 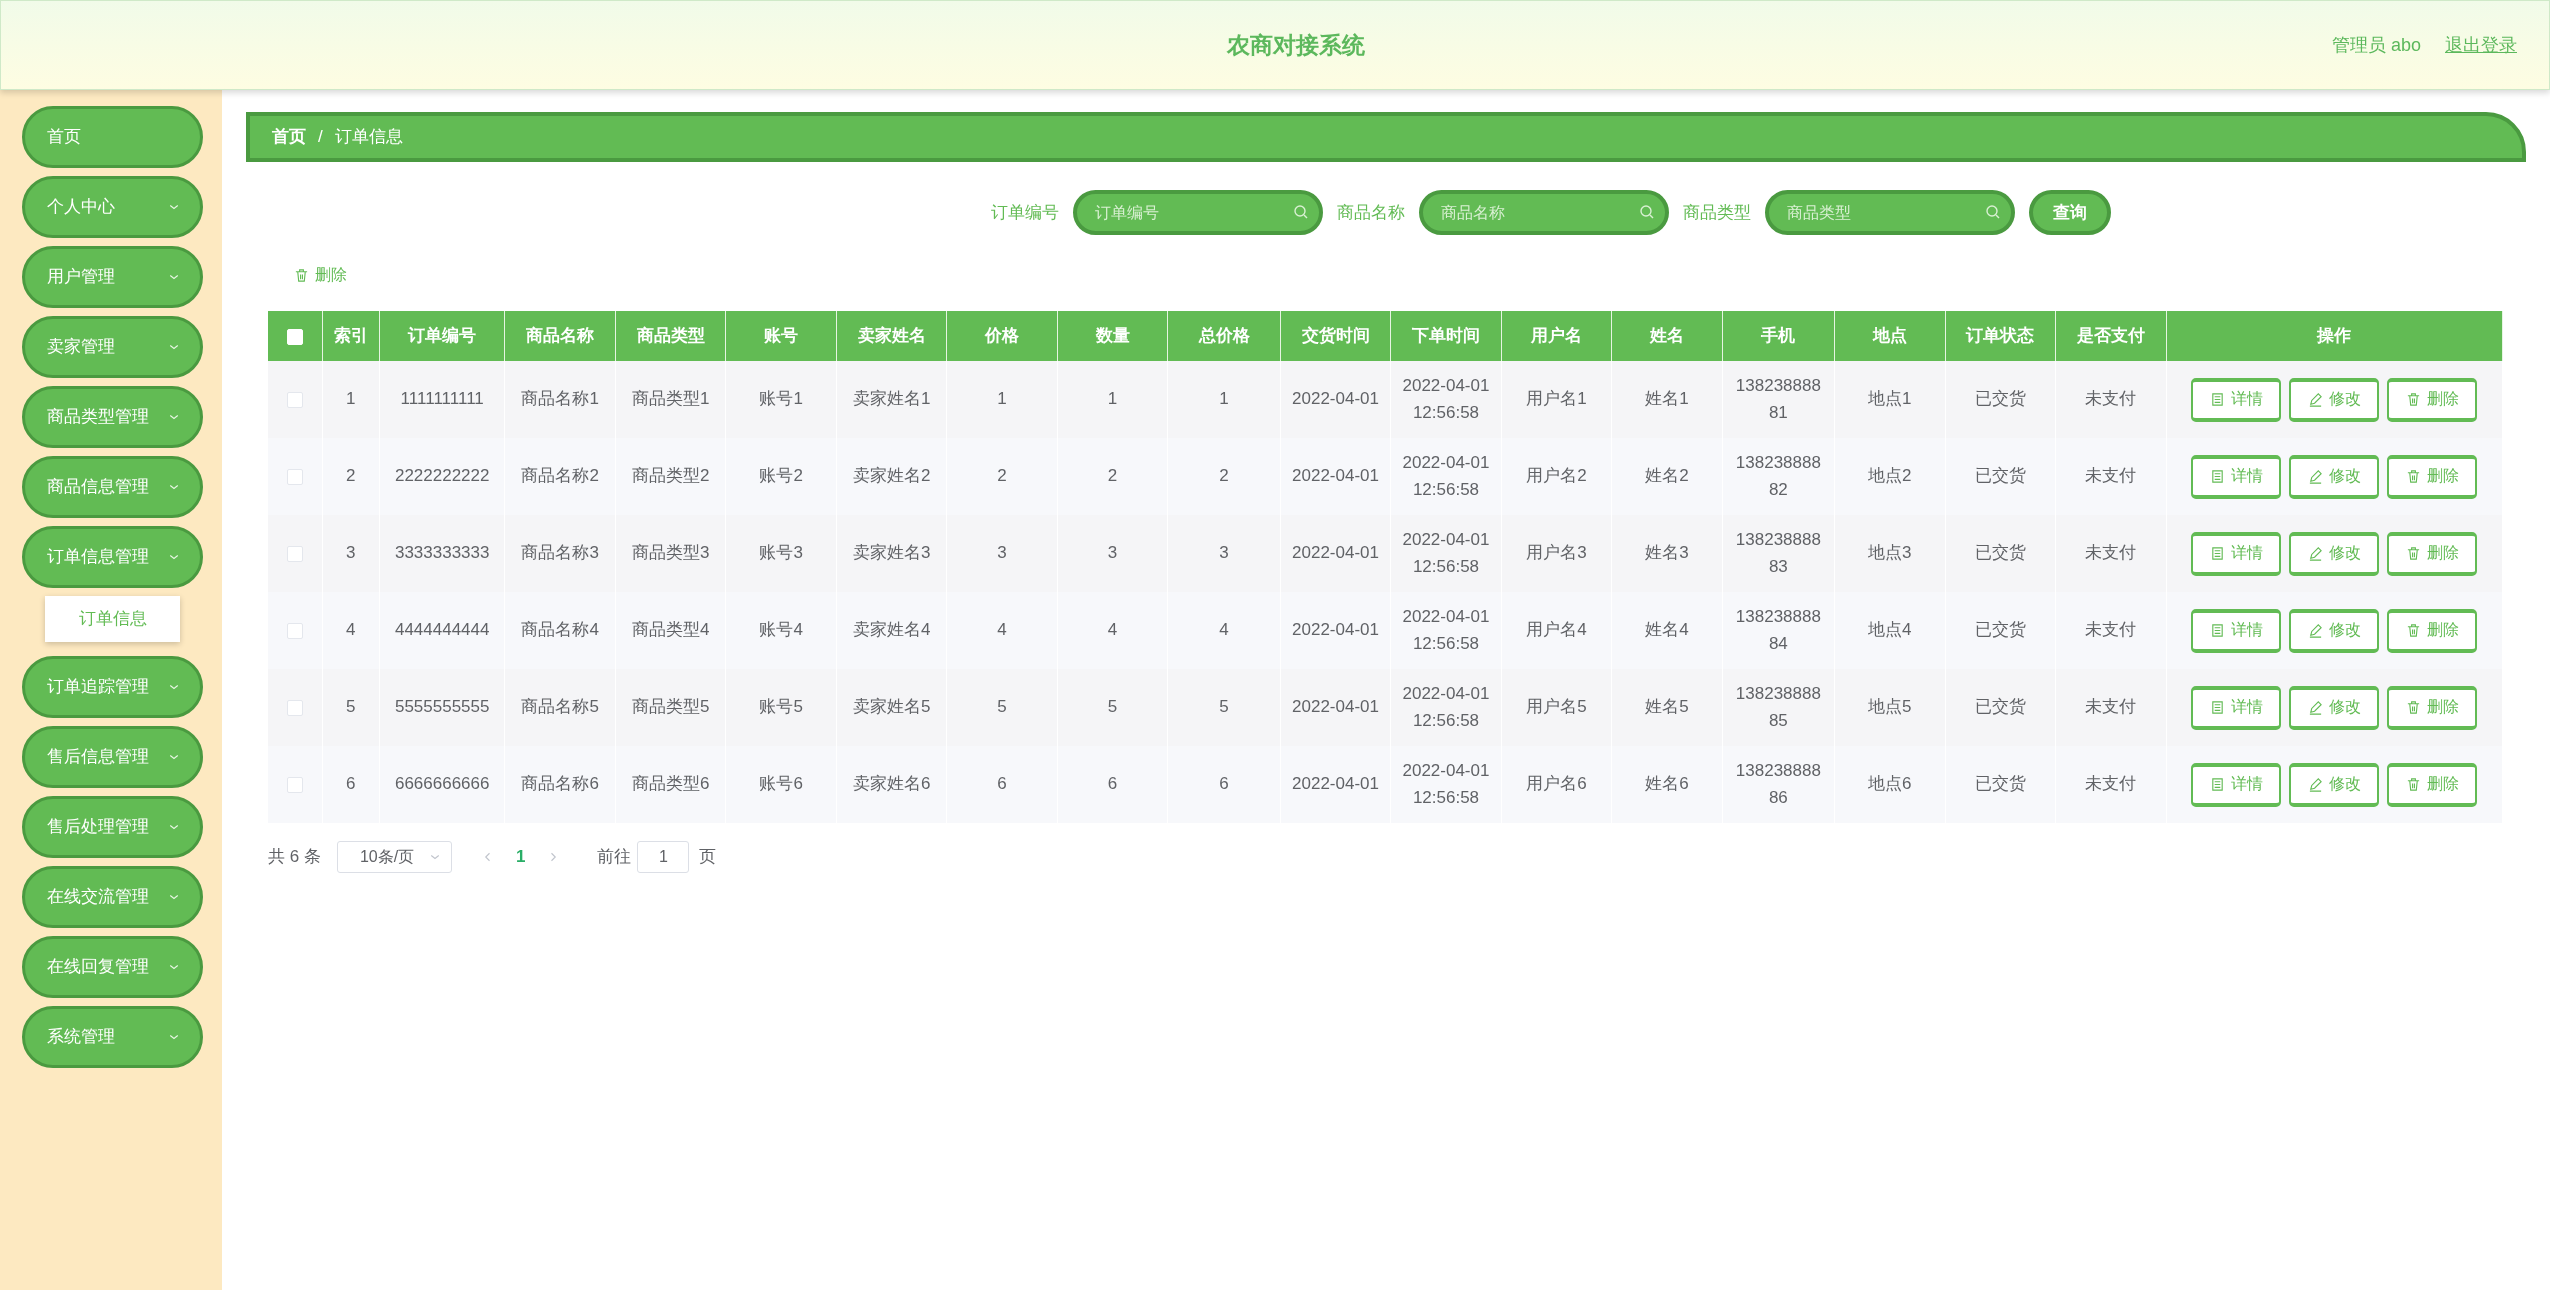 I want to click on sidebar-item: 商品类型管理, so click(x=112, y=417).